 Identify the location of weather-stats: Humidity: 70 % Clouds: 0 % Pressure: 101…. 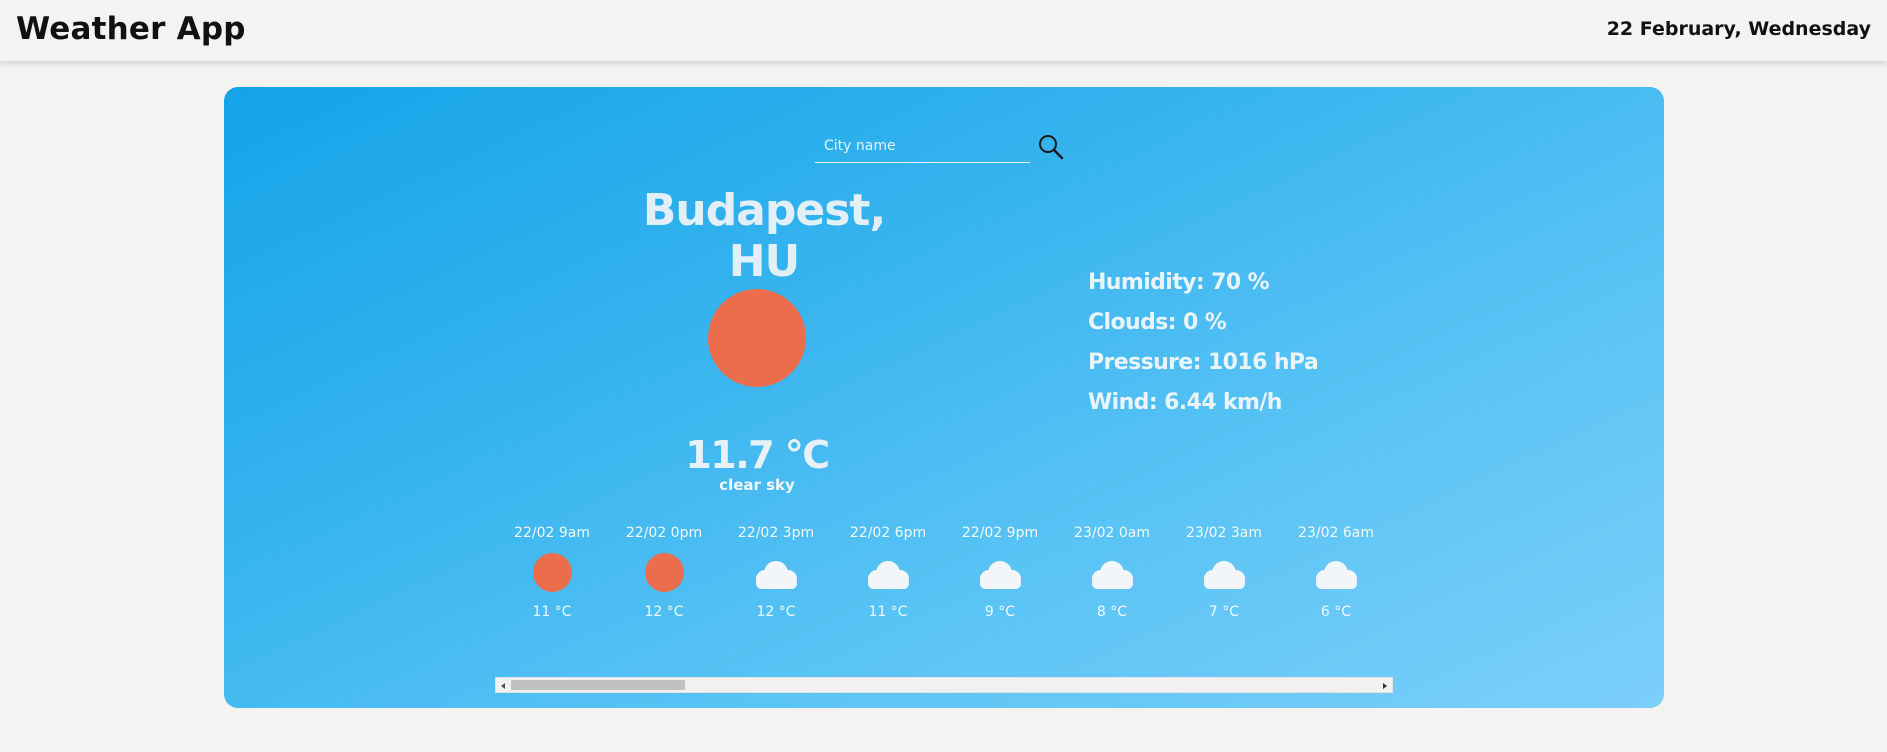
(1203, 343).